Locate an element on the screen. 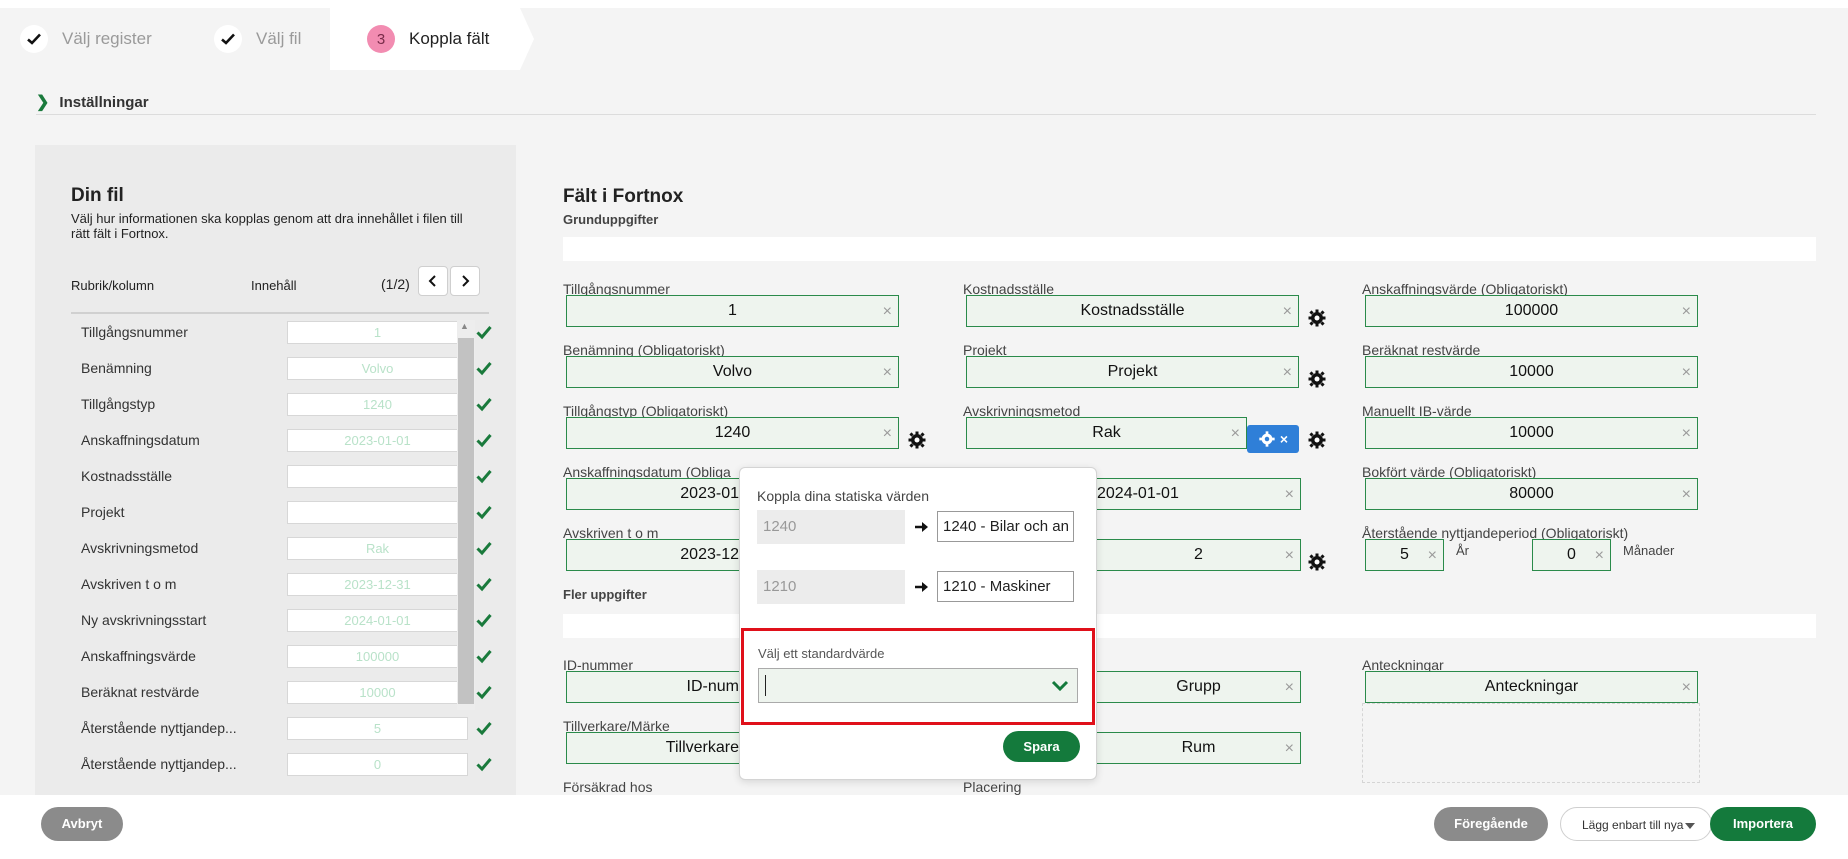 This screenshot has width=1848, height=859. file-column-row: Avskriven t o m 2023-12-31 is located at coordinates (281, 585).